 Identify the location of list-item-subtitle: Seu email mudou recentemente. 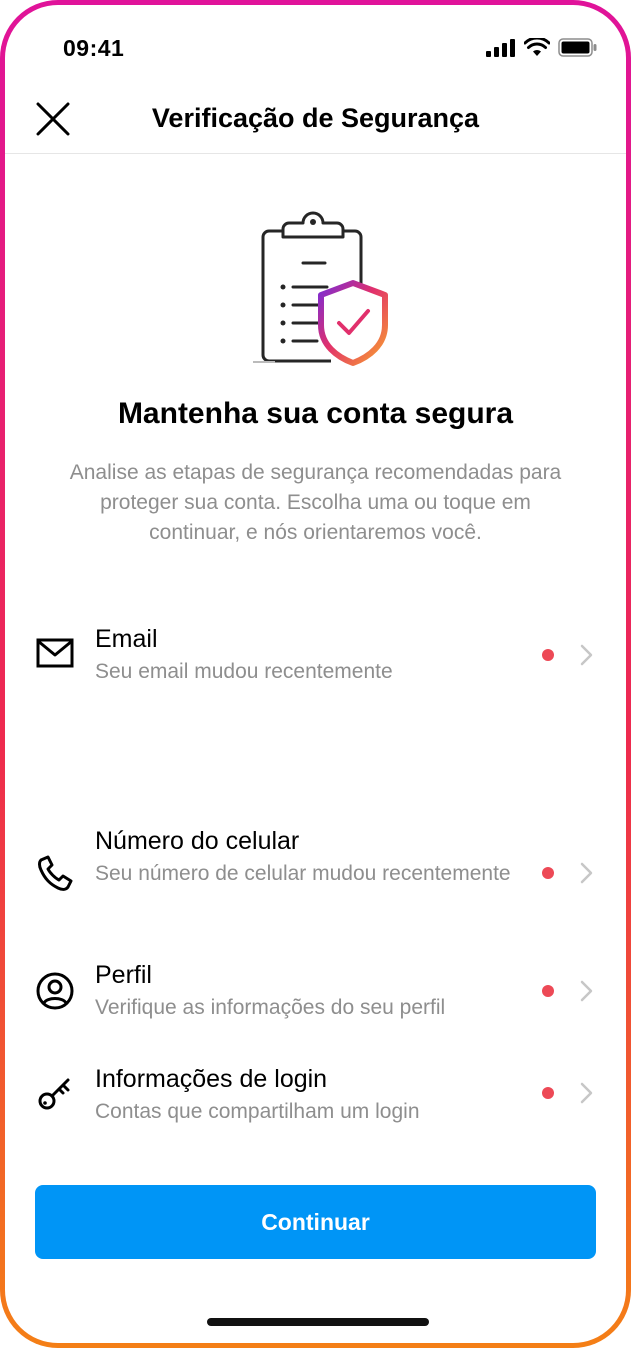
(244, 671).